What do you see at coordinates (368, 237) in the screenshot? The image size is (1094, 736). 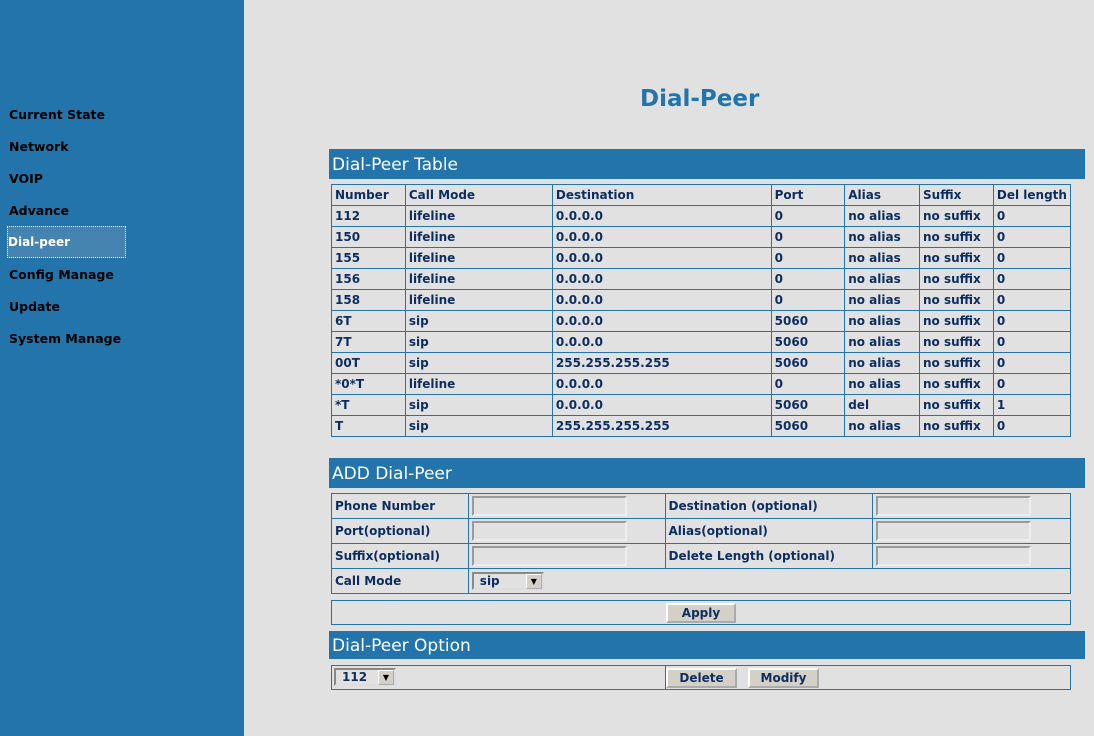 I see `table-cell: 150` at bounding box center [368, 237].